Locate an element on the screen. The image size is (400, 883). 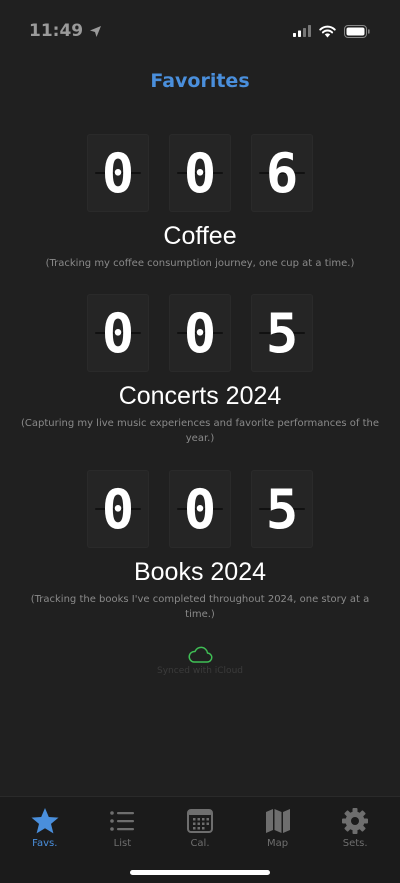
status-right is located at coordinates (331, 31).